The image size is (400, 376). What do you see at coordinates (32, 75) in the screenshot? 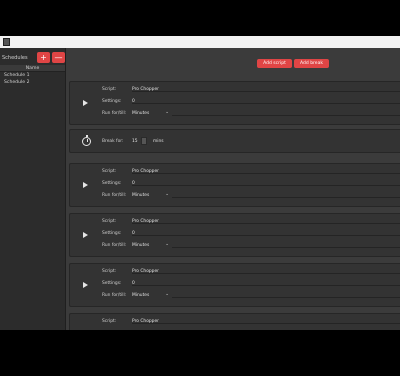
I see `list-item: Schedule 1` at bounding box center [32, 75].